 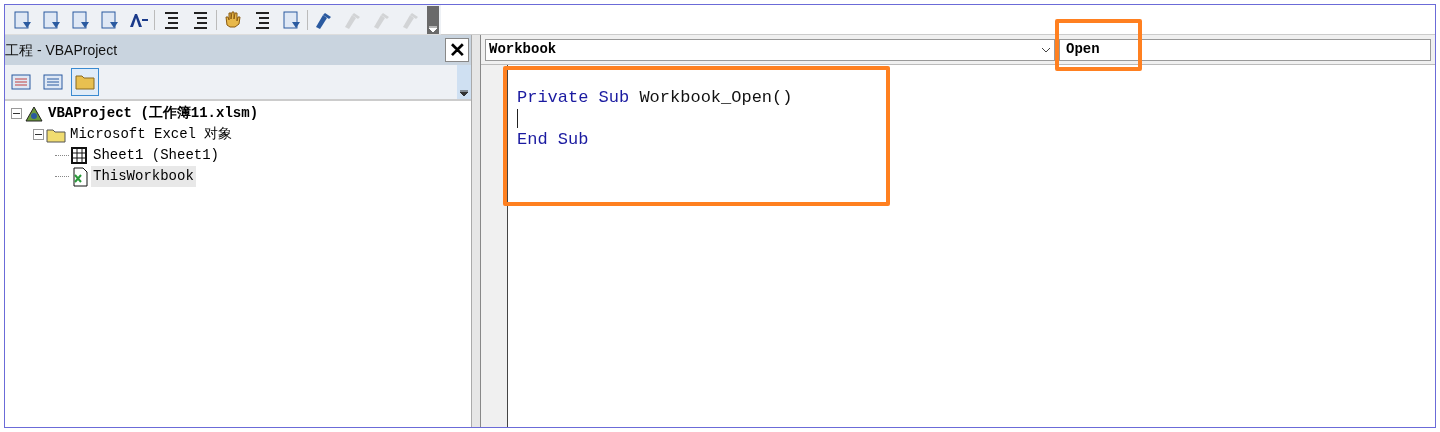 I want to click on view-button, so click(x=85, y=82).